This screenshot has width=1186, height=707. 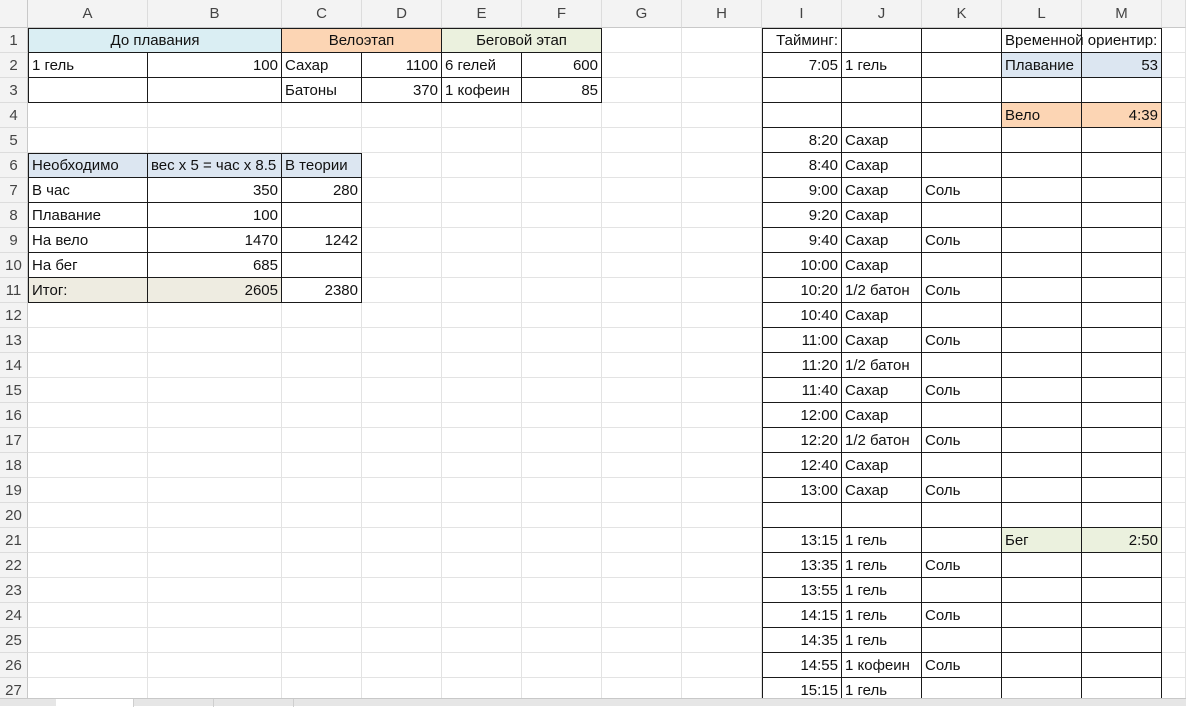 What do you see at coordinates (1042, 65) in the screenshot?
I see `cell-l2: Плавание` at bounding box center [1042, 65].